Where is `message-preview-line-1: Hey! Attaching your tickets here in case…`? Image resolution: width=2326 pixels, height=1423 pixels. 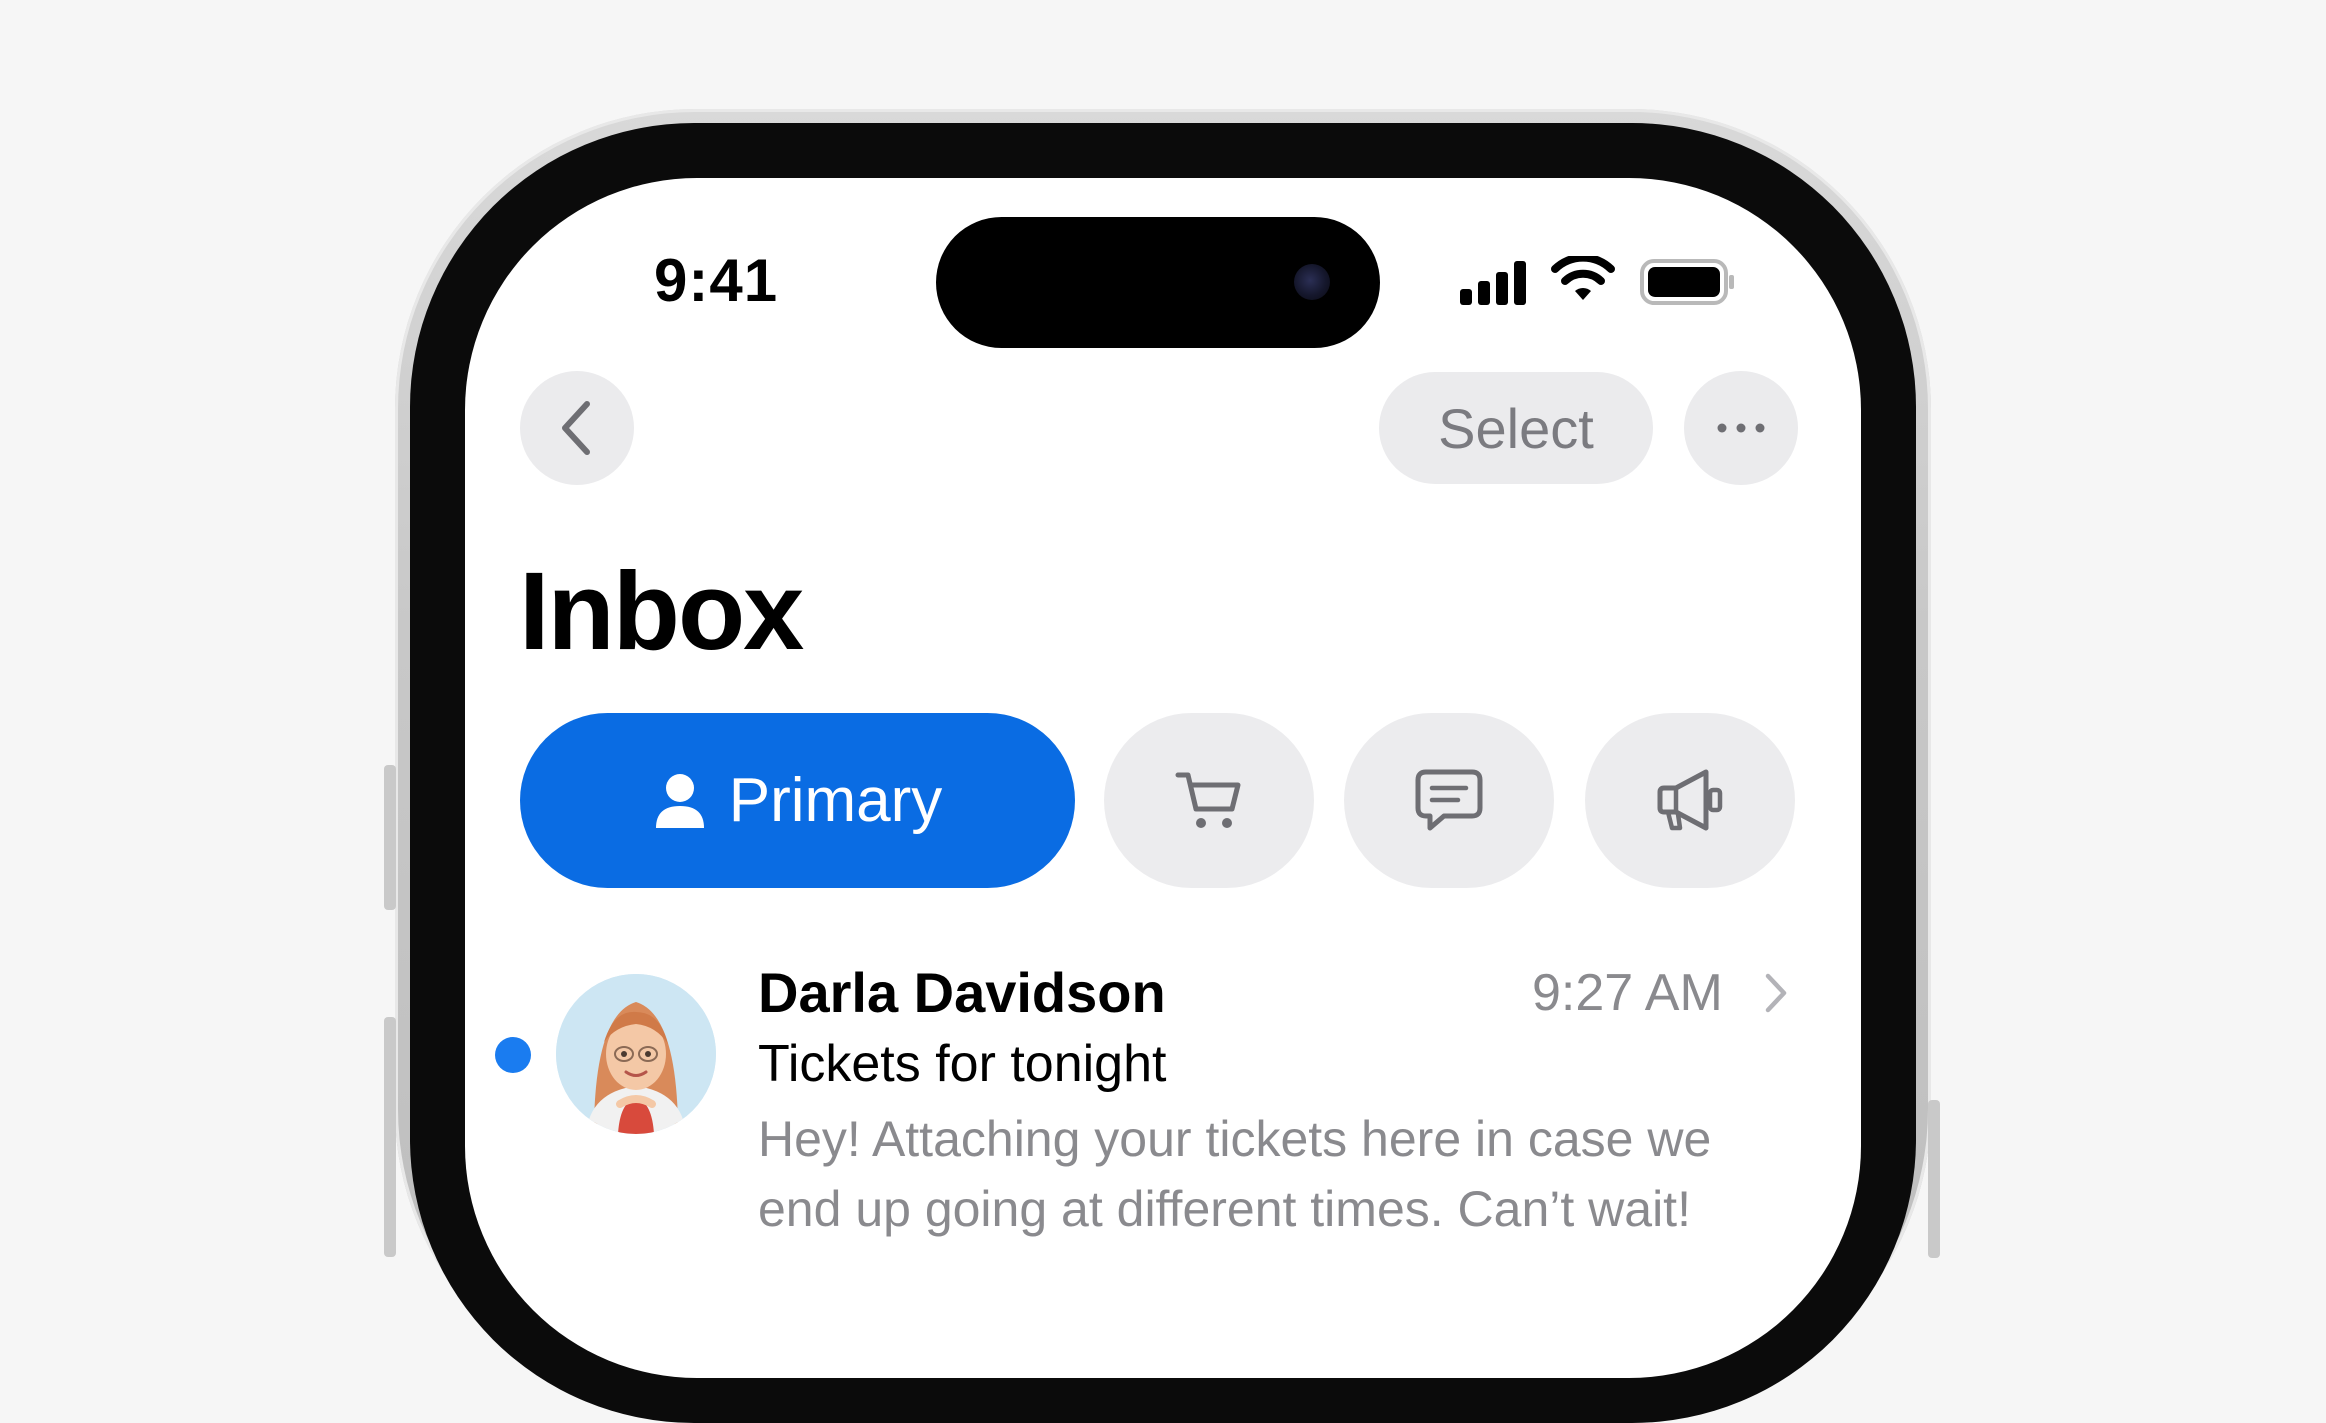
message-preview-line-1: Hey! Attaching your tickets here in case… is located at coordinates (1235, 1139).